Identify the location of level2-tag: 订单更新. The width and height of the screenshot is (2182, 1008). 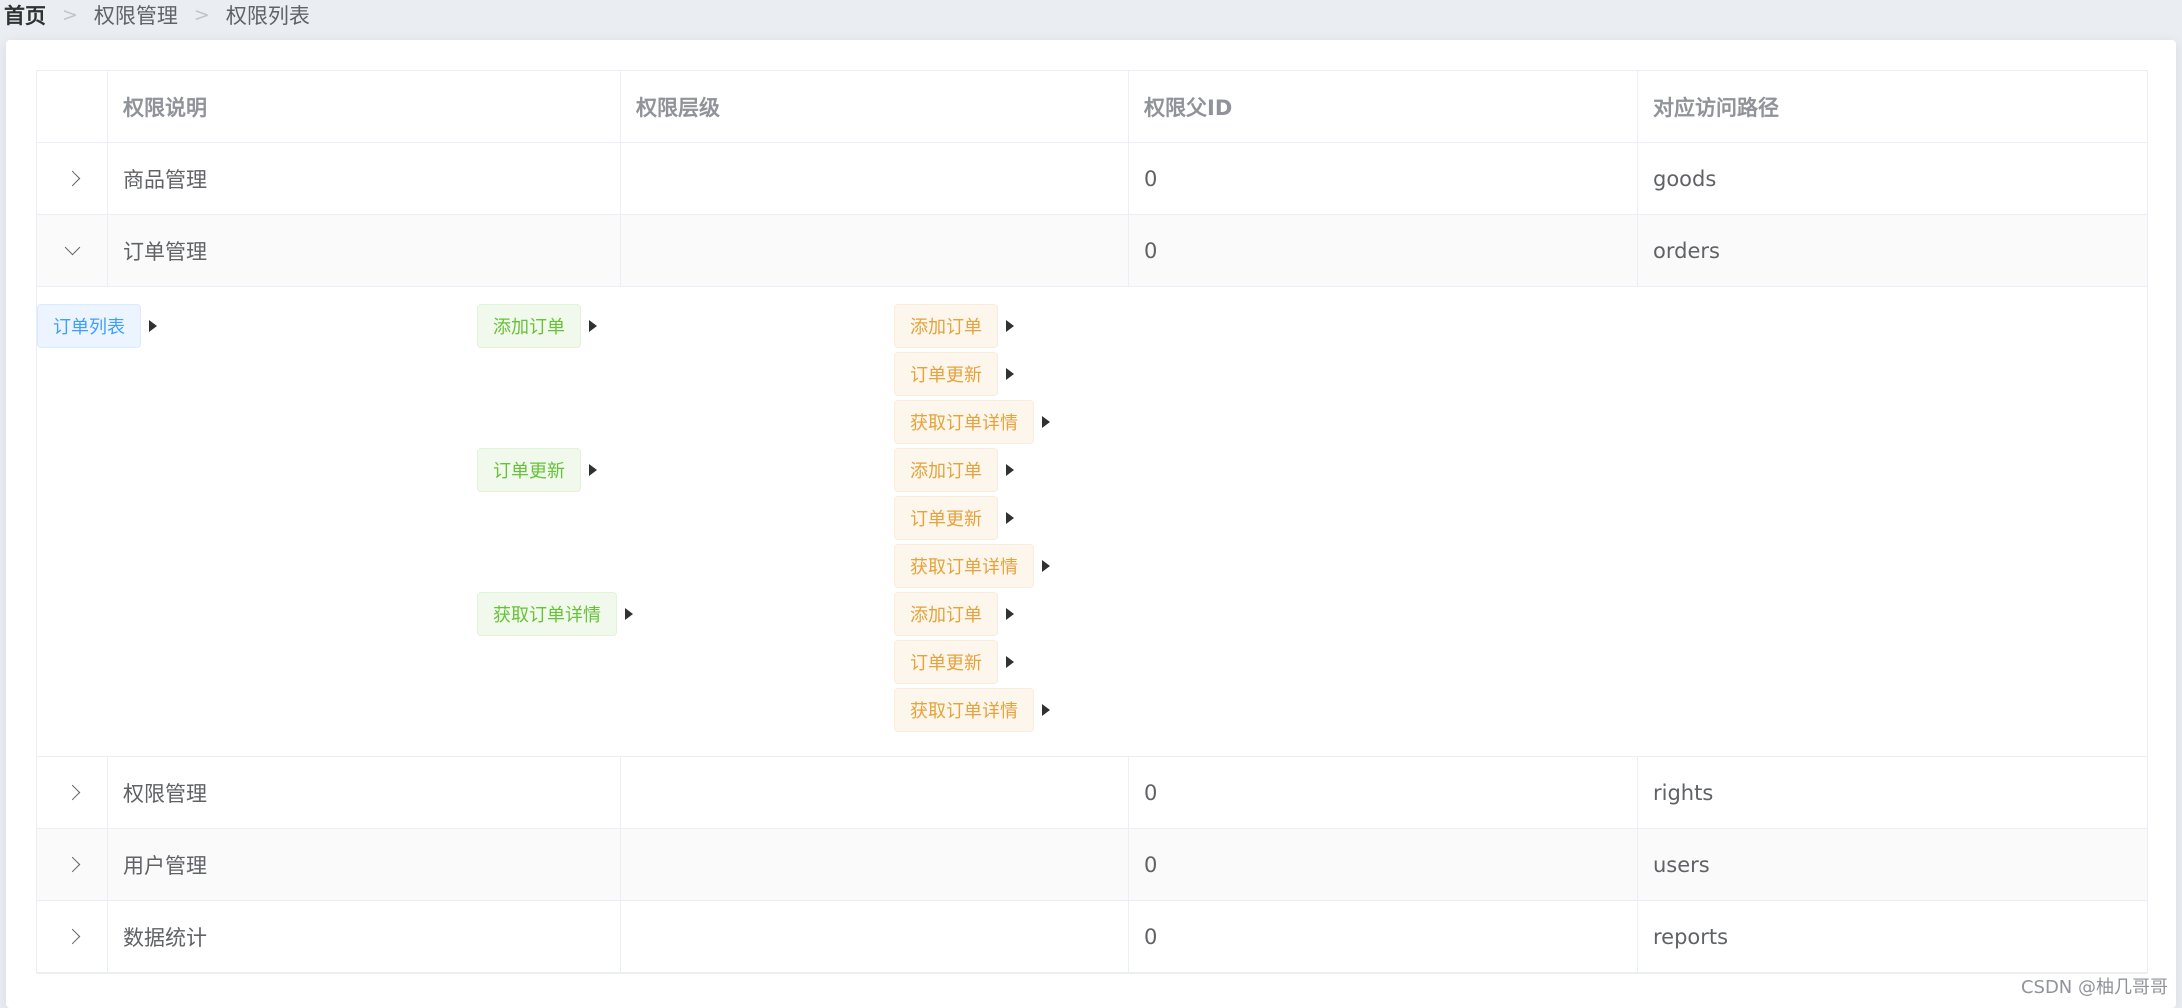
(529, 470).